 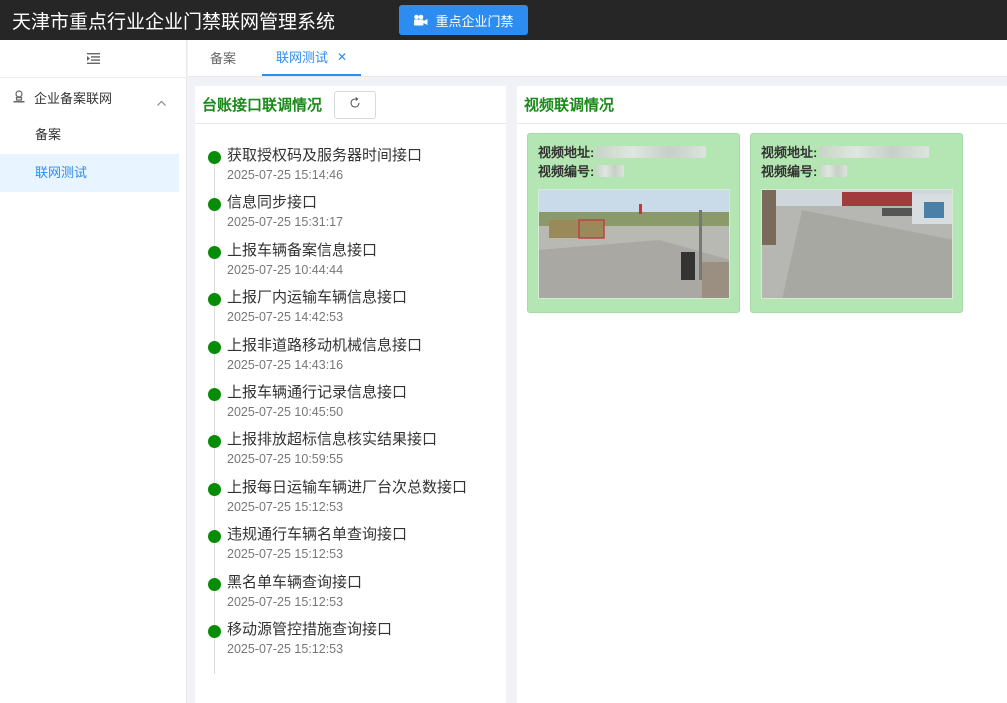 What do you see at coordinates (350, 643) in the screenshot?
I see `timeline-item: 移动源管控措施查询接口 2025-07-25 15:12:53` at bounding box center [350, 643].